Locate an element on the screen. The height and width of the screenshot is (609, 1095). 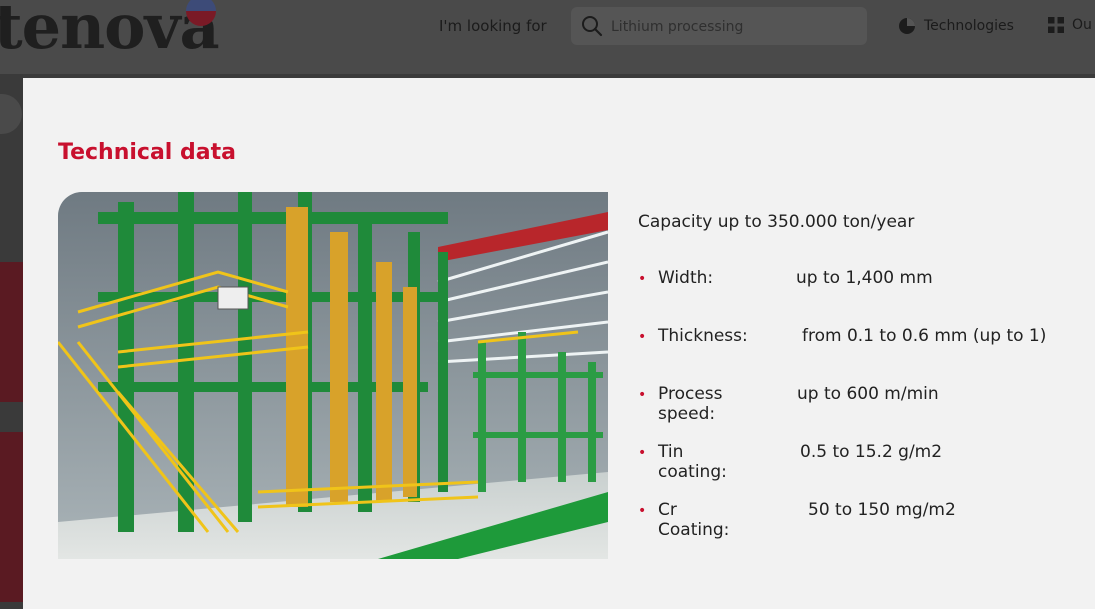
spec-label: Width: is located at coordinates (686, 278).